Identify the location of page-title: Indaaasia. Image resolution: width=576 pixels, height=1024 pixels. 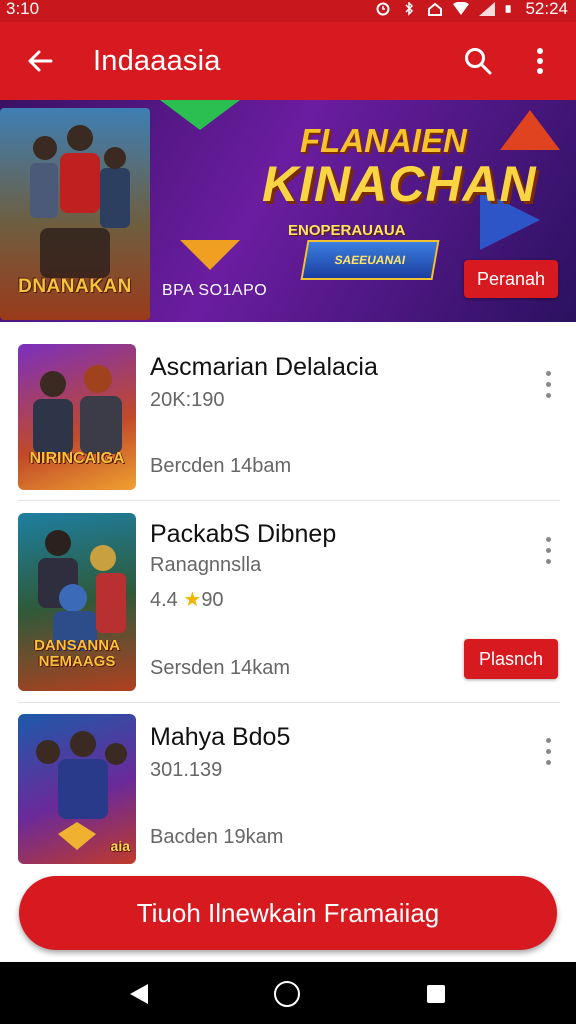
(157, 61).